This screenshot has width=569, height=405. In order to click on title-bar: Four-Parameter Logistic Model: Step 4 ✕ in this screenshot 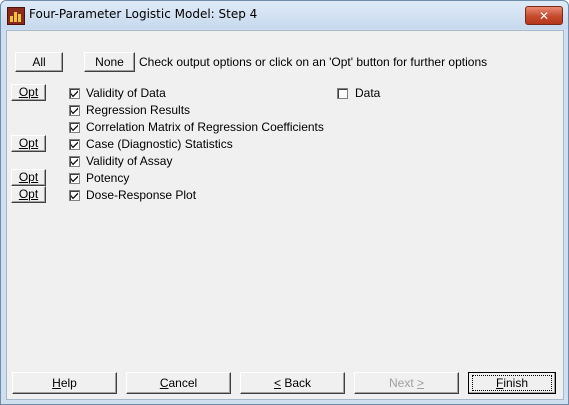, I will do `click(284, 15)`.